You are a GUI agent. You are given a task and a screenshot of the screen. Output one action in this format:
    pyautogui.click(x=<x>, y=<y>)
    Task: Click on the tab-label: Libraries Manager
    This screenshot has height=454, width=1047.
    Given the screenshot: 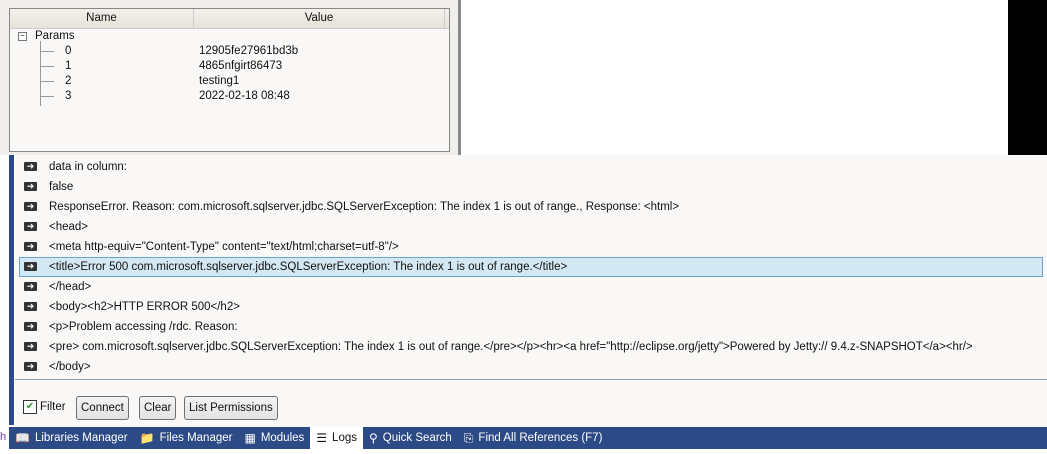 What is the action you would take?
    pyautogui.click(x=81, y=438)
    